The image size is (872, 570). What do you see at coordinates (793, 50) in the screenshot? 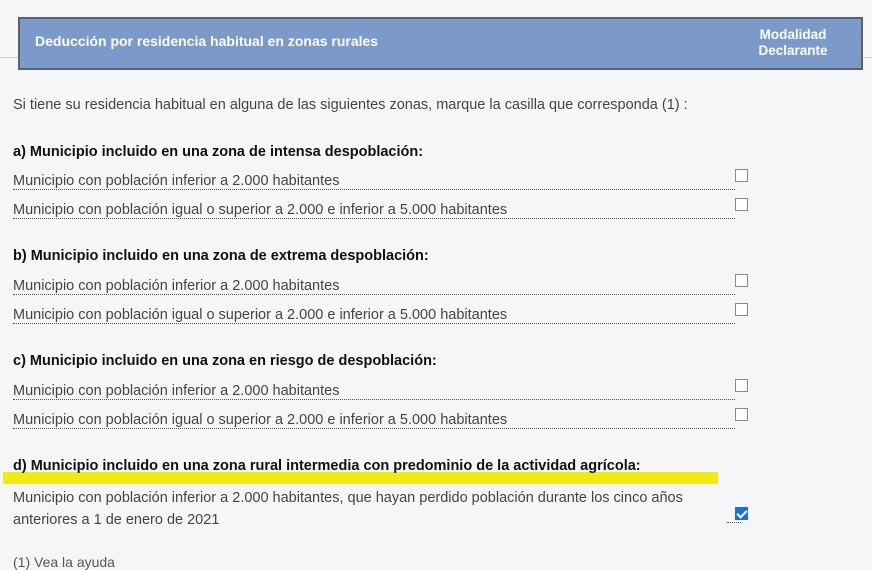
I see `header-modalidad-line2: Declarante` at bounding box center [793, 50].